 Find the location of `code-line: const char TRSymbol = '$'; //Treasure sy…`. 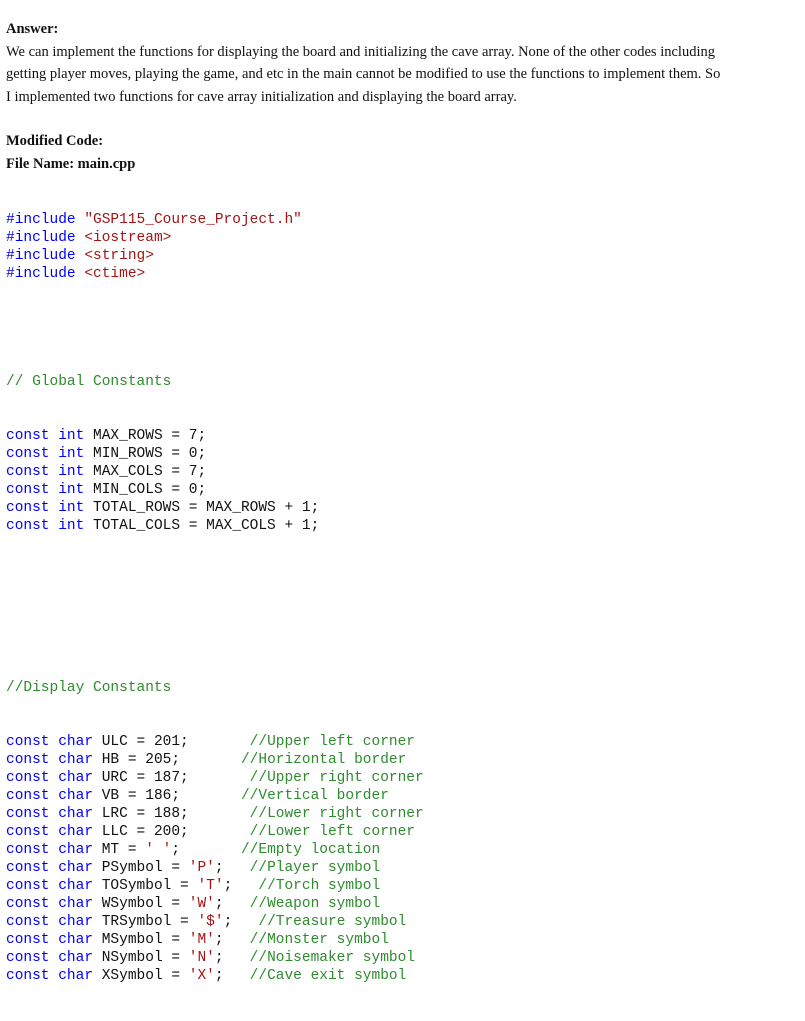

code-line: const char TRSymbol = '$'; //Treasure sy… is located at coordinates (402, 922).